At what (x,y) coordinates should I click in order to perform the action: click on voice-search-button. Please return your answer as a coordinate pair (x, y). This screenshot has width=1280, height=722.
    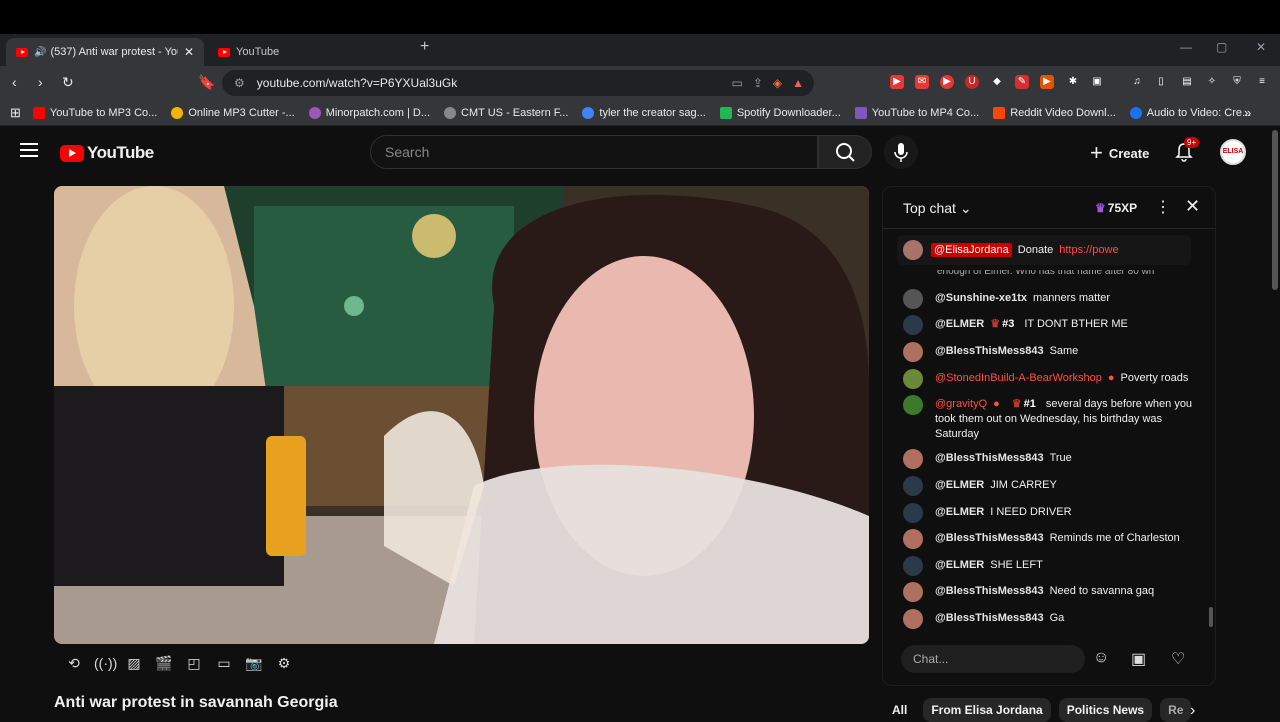
    Looking at the image, I should click on (901, 152).